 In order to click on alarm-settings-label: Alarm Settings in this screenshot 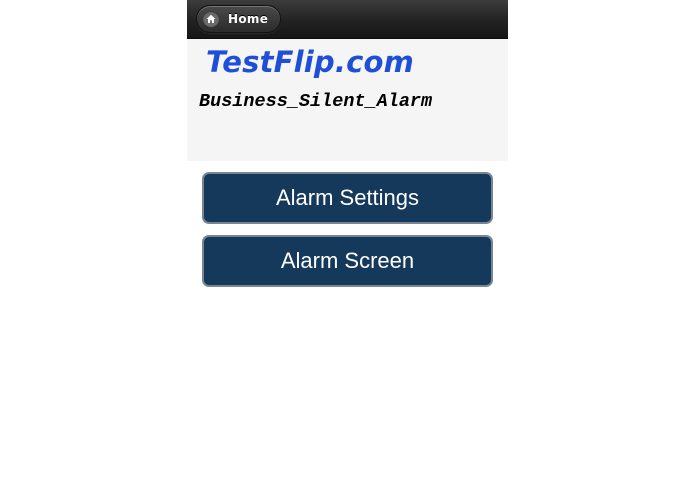, I will do `click(347, 197)`.